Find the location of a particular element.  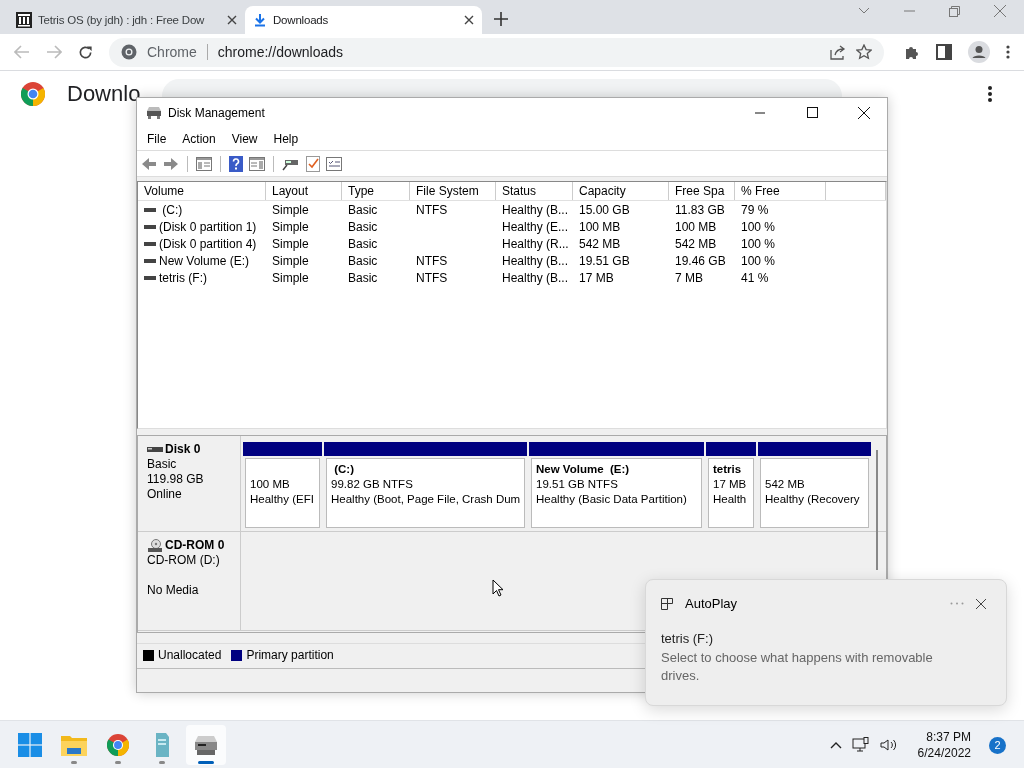

notification-badge: 2 is located at coordinates (997, 745).